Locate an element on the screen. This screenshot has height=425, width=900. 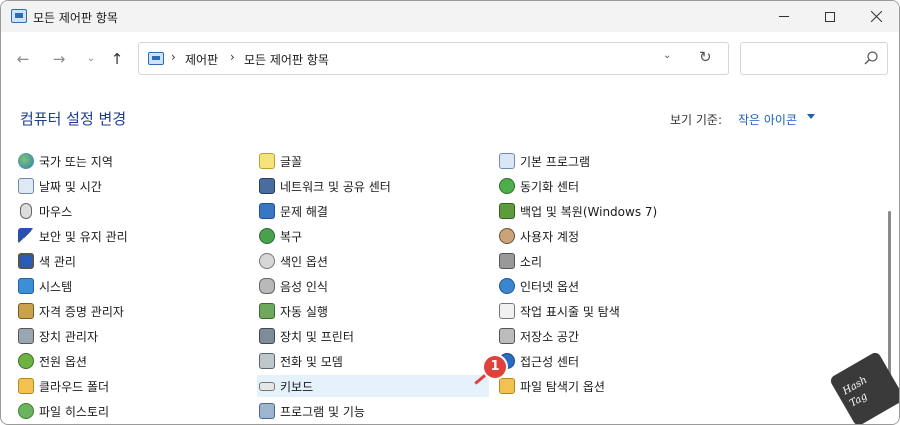
keyboard-icon is located at coordinates (267, 386).